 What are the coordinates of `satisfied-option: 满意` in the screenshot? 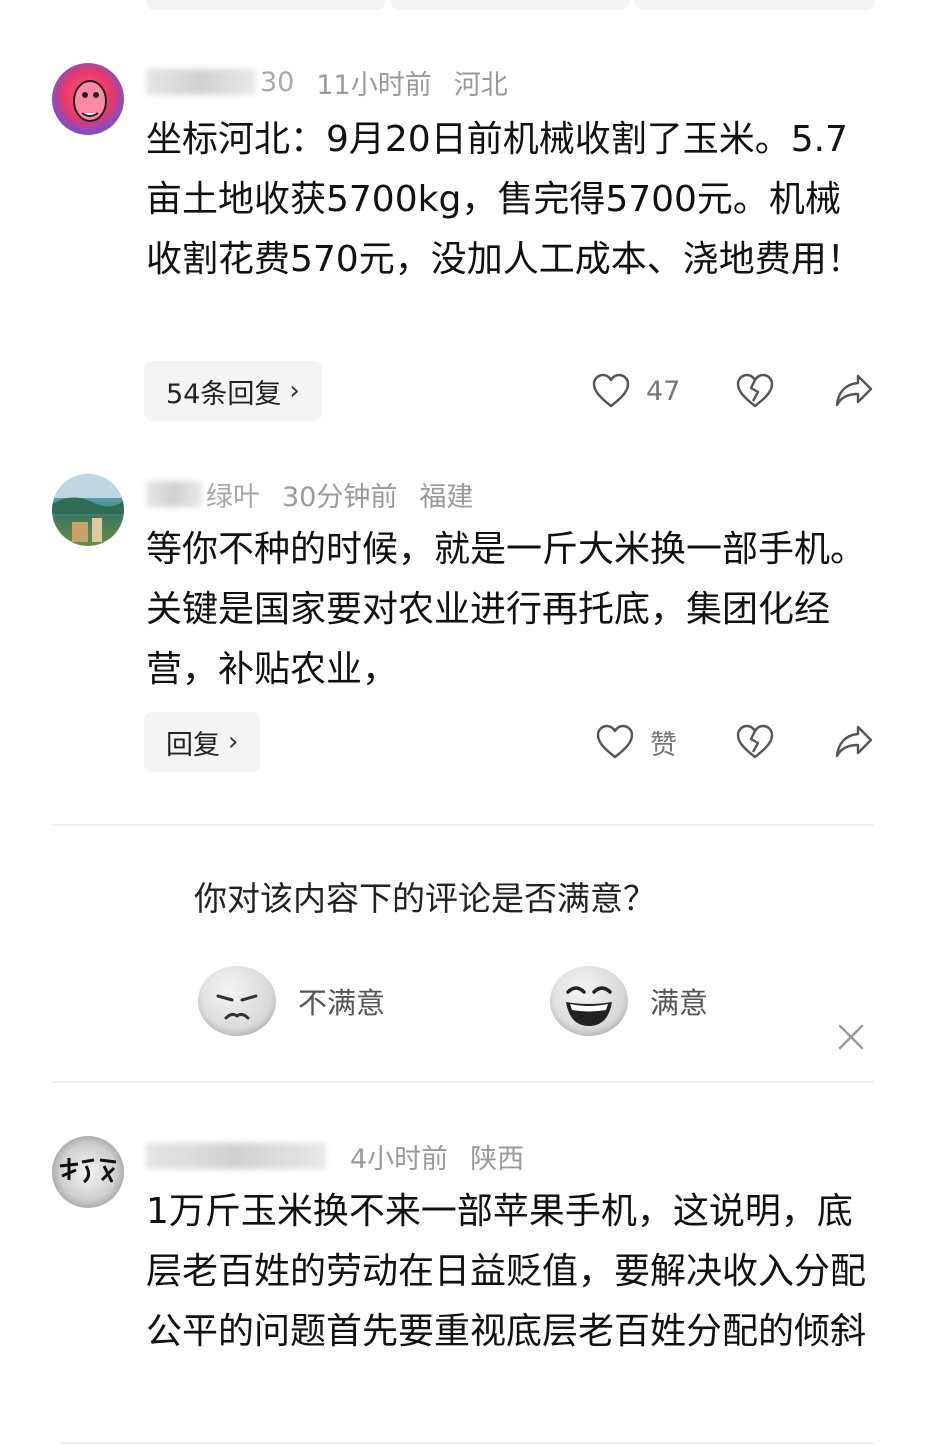 It's located at (629, 1001).